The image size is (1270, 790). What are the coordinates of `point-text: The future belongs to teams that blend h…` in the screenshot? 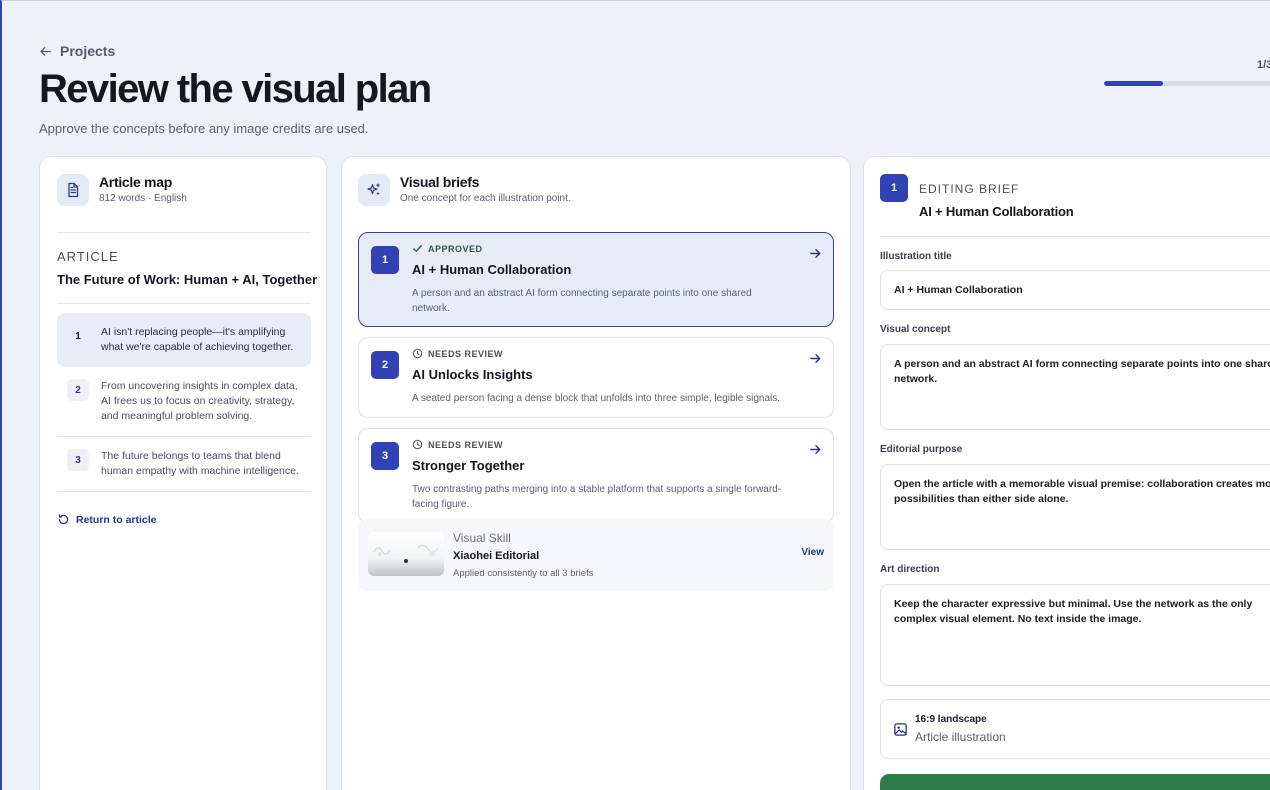 It's located at (200, 463).